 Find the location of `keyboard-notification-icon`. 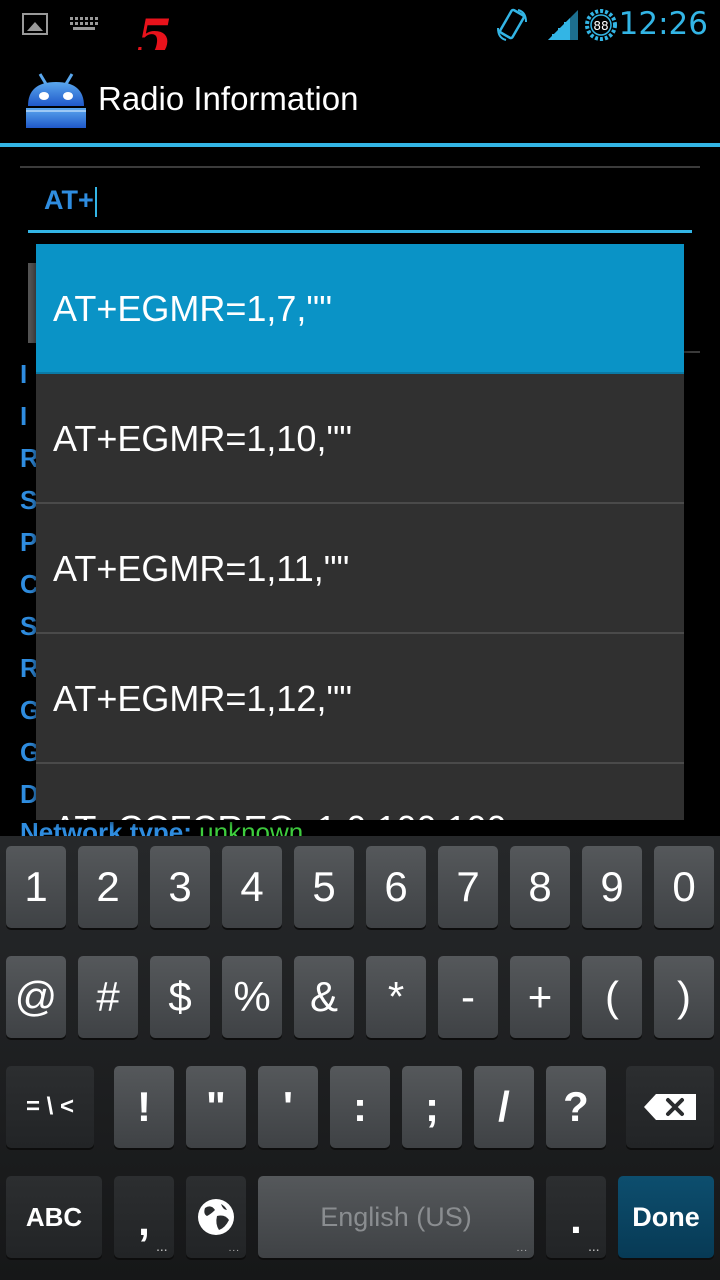

keyboard-notification-icon is located at coordinates (84, 24).